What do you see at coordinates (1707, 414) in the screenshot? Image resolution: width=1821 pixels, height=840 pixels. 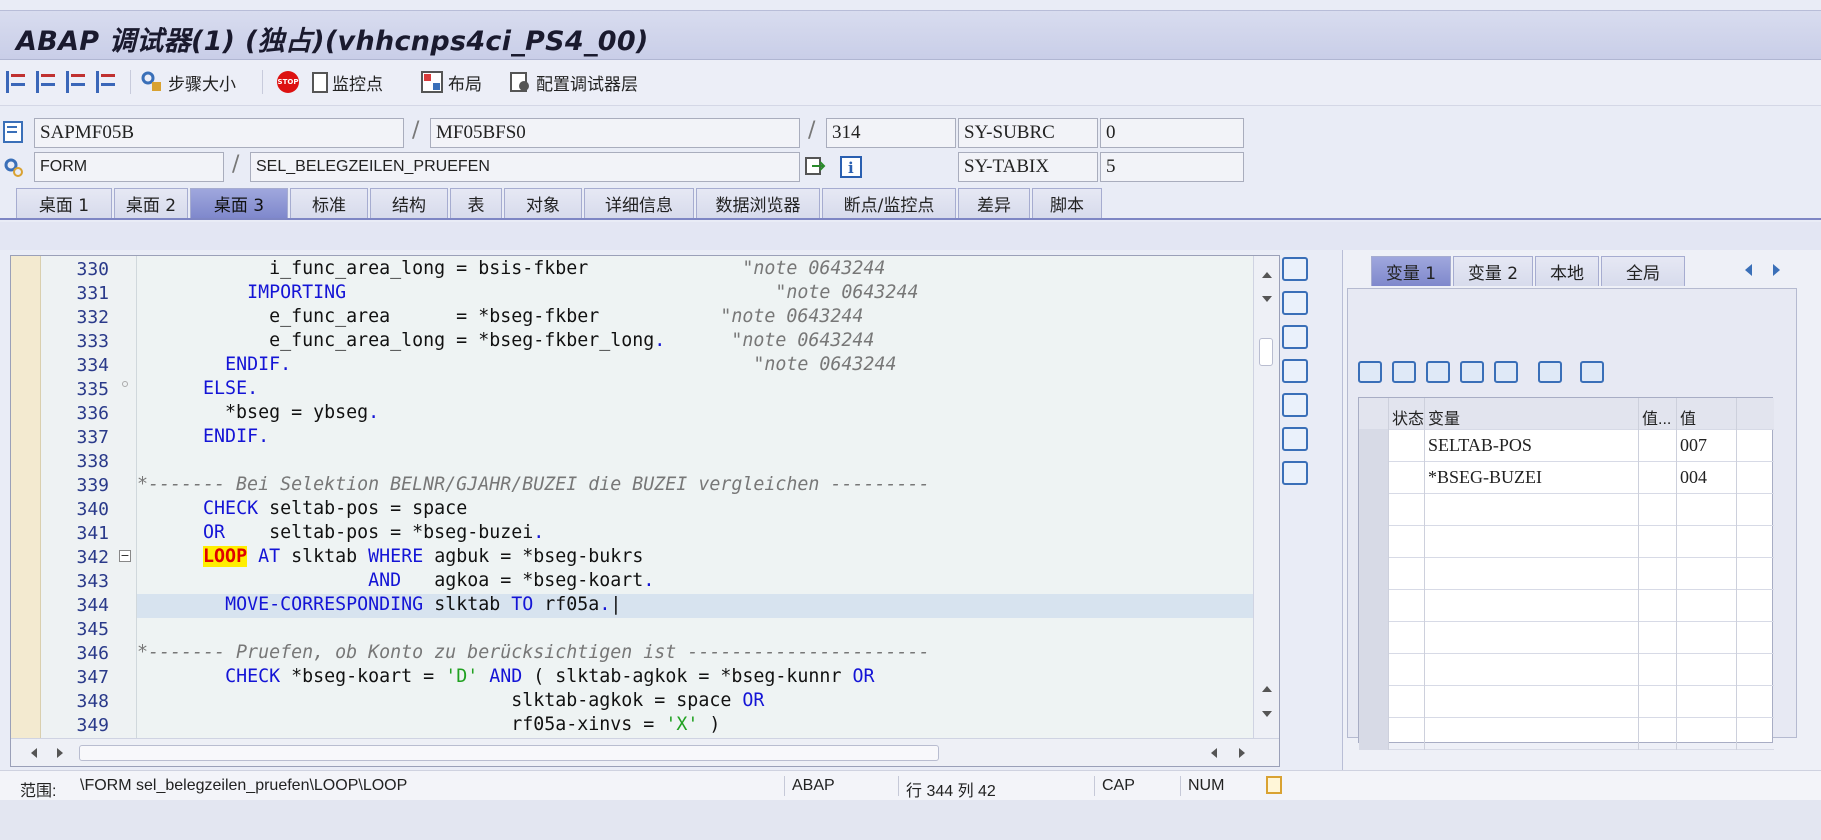 I see `col-value: 值` at bounding box center [1707, 414].